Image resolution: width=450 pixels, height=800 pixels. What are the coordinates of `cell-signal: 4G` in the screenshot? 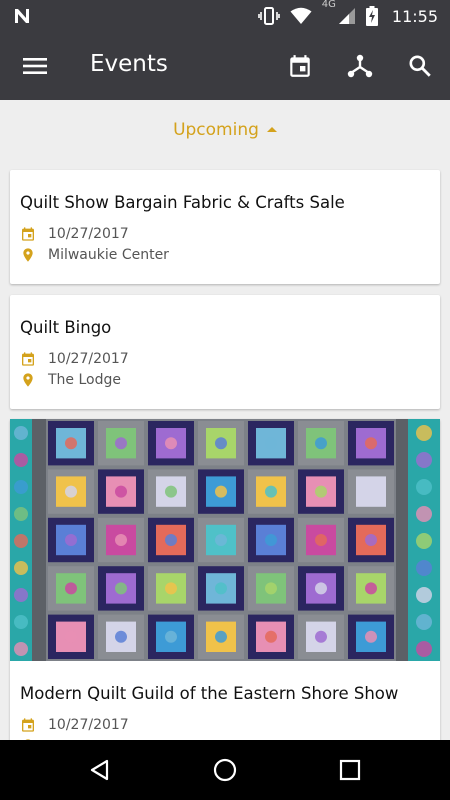 It's located at (339, 12).